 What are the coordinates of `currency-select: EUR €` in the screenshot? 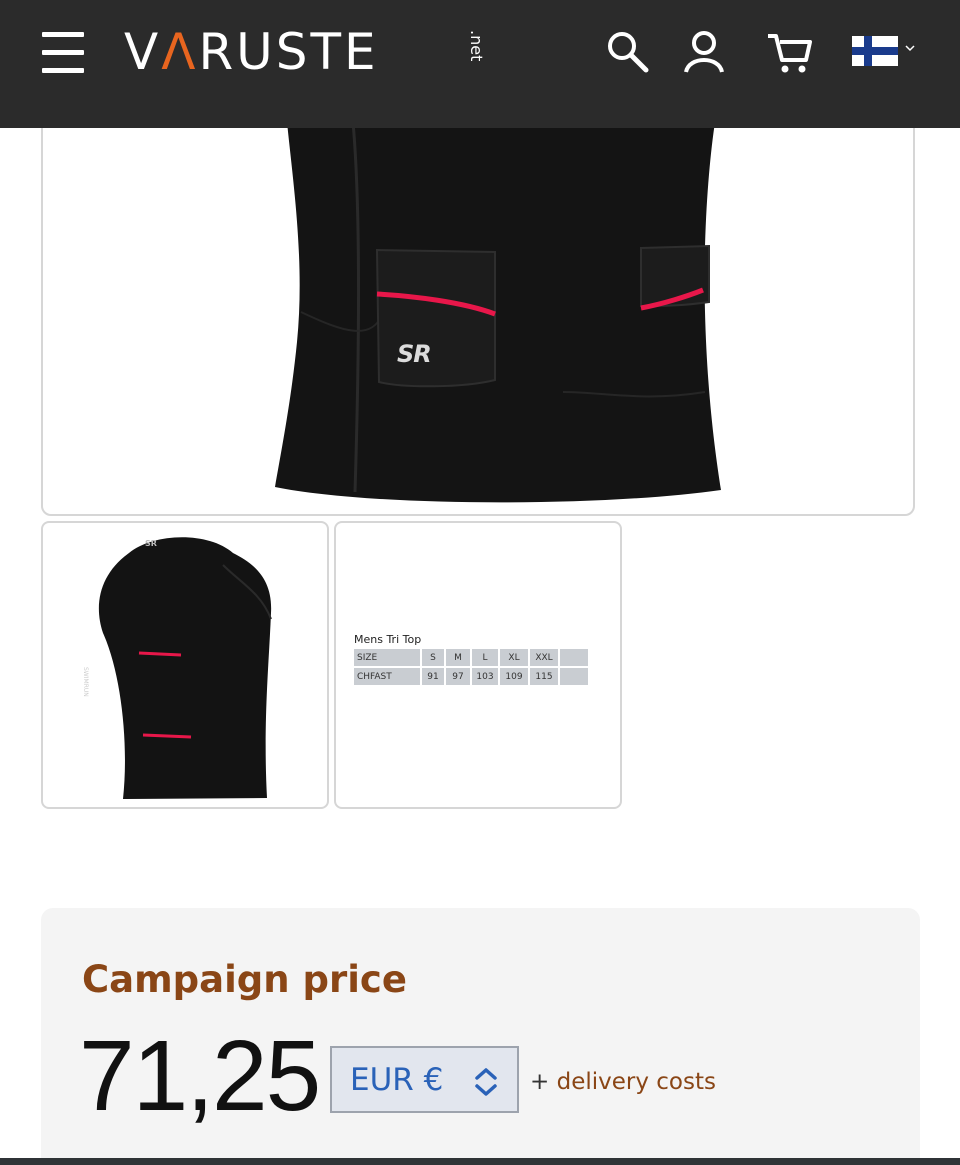 It's located at (424, 1079).